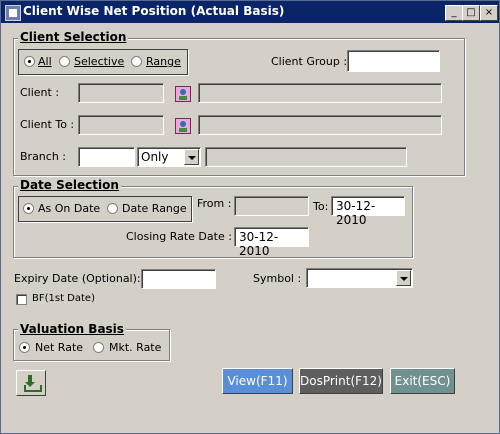 This screenshot has height=434, width=500. What do you see at coordinates (271, 242) in the screenshot?
I see `closing-rate-date-input: 30-12-2010` at bounding box center [271, 242].